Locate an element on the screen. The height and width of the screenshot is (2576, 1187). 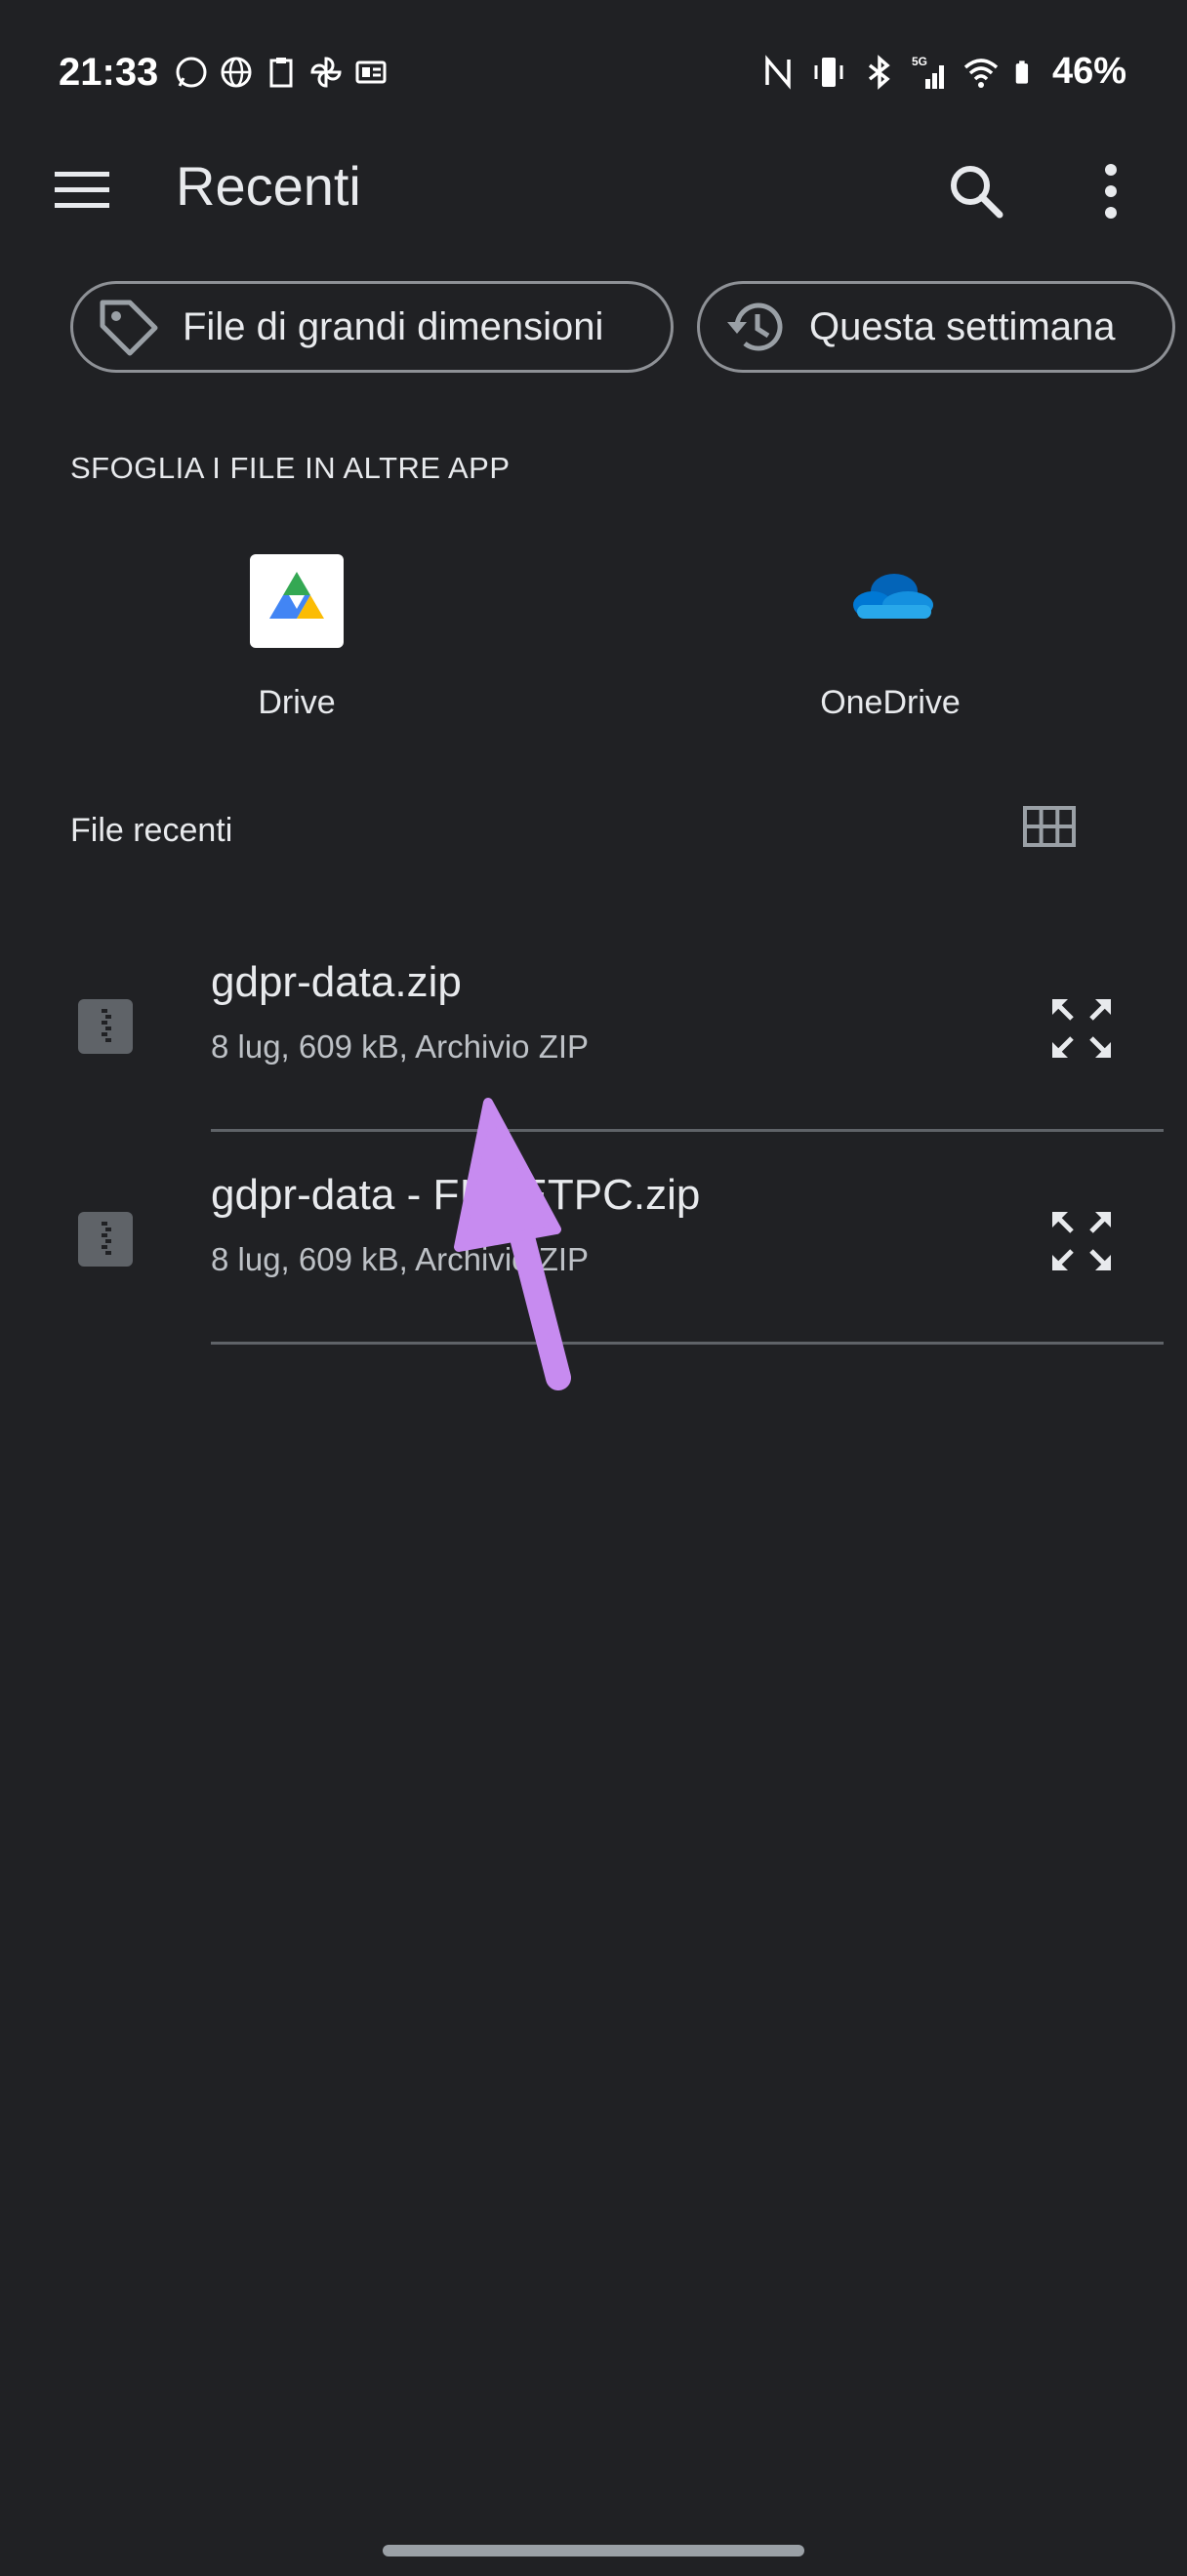
menu-icon is located at coordinates (83, 190).